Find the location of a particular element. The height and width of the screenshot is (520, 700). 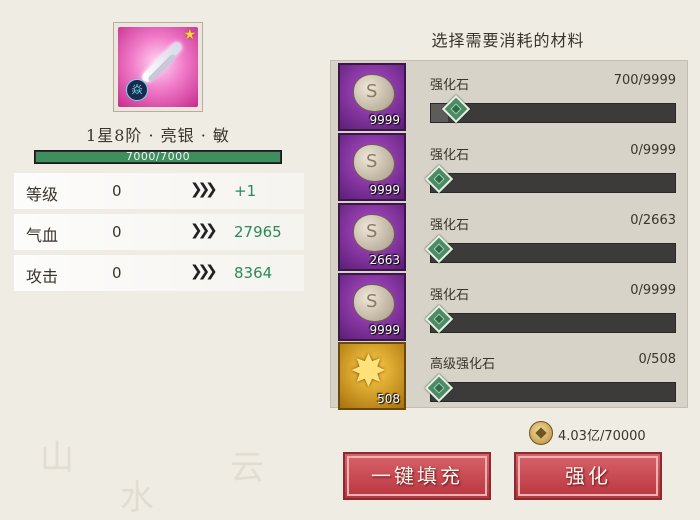

equipment-art: ★ 焱 is located at coordinates (158, 67).